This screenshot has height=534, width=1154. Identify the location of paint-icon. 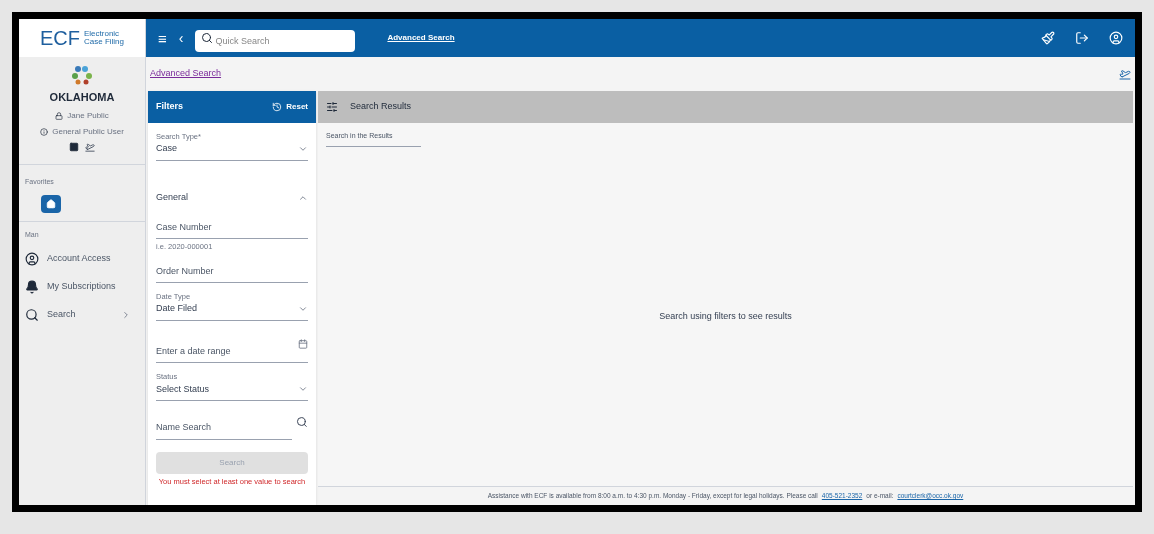
(1048, 38).